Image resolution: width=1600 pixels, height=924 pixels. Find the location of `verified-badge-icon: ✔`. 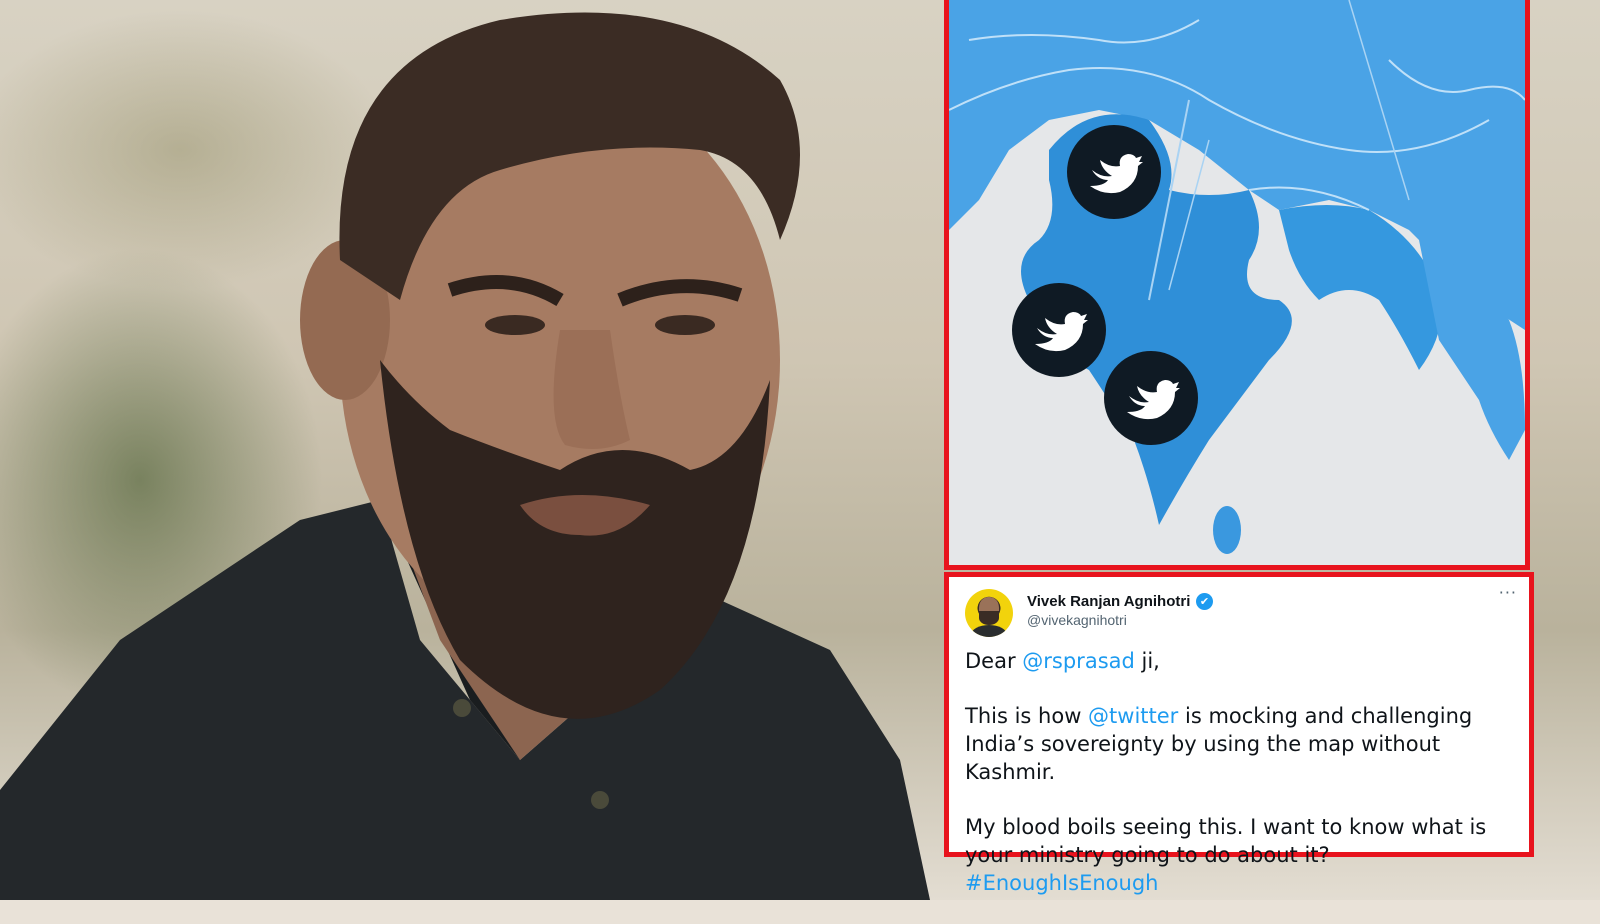

verified-badge-icon: ✔ is located at coordinates (1204, 601).